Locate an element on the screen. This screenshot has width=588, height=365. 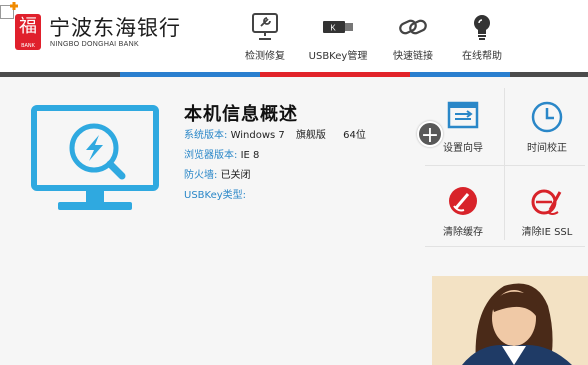
bank-logo: 福 BANK 宁波东海银行 NINGBO DONGHAI BANK is located at coordinates (105, 34).